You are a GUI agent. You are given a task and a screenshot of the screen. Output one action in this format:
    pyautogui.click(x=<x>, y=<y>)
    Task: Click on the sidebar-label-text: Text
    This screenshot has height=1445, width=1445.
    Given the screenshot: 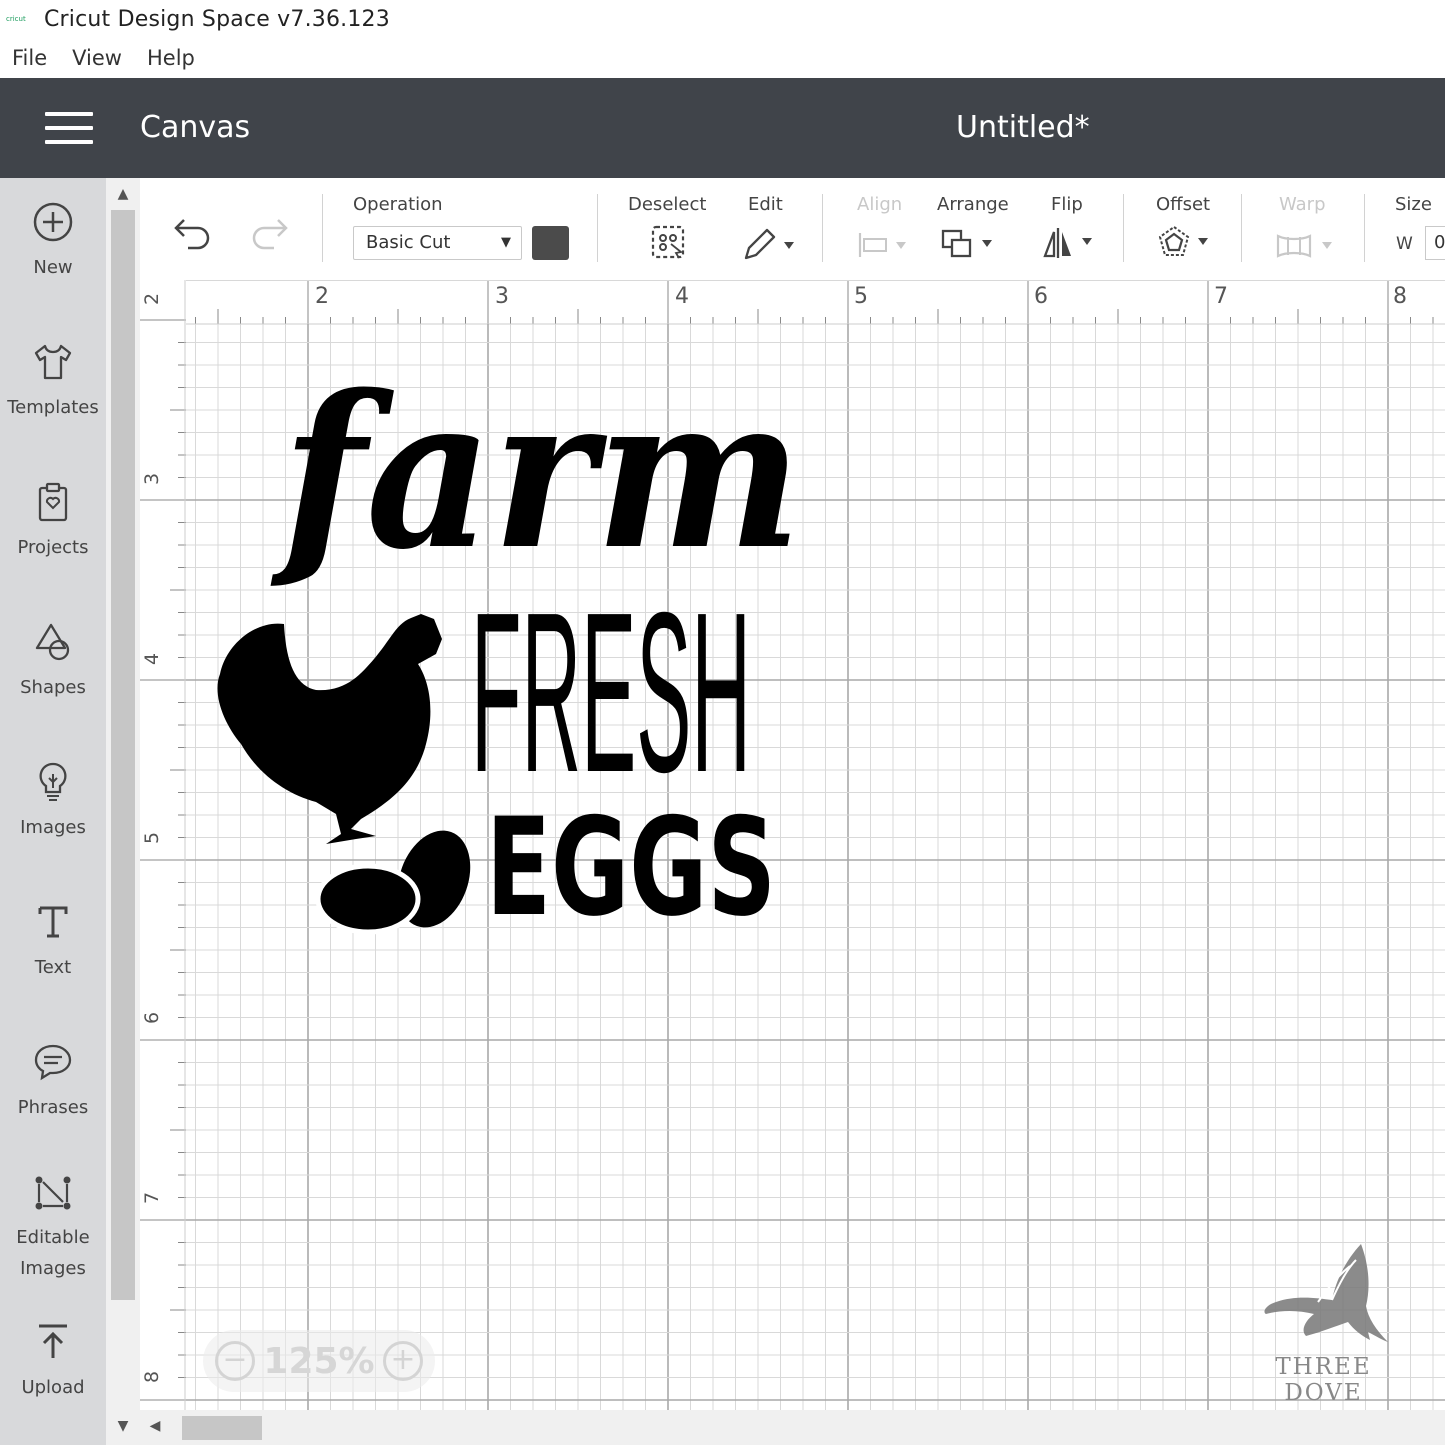 What is the action you would take?
    pyautogui.click(x=53, y=967)
    